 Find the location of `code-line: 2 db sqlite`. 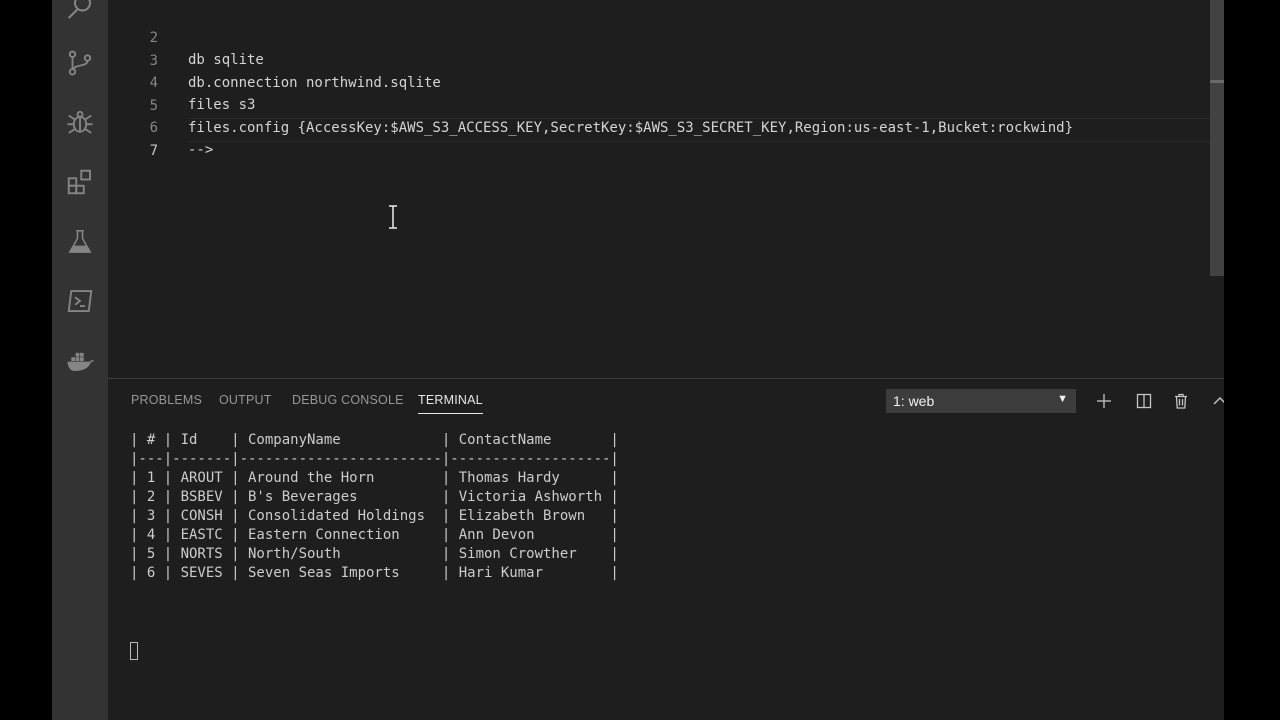

code-line: 2 db sqlite is located at coordinates (658, 36).